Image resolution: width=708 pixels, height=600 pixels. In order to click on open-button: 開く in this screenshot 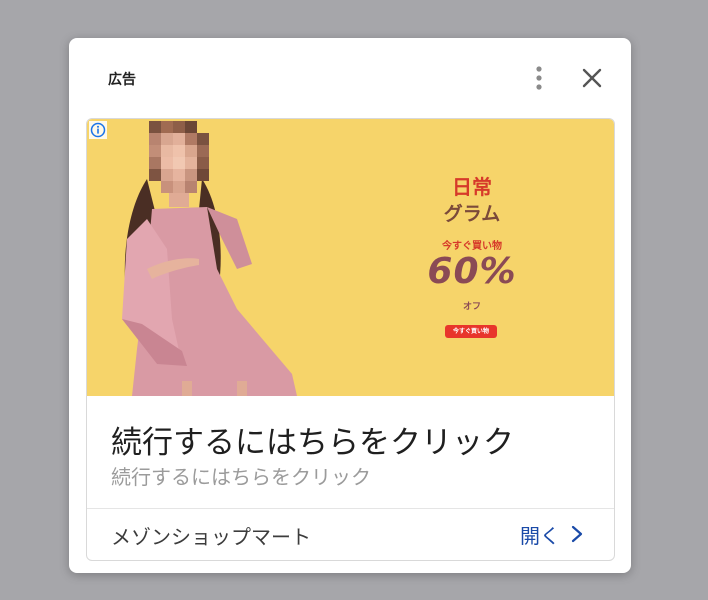, I will do `click(552, 534)`.